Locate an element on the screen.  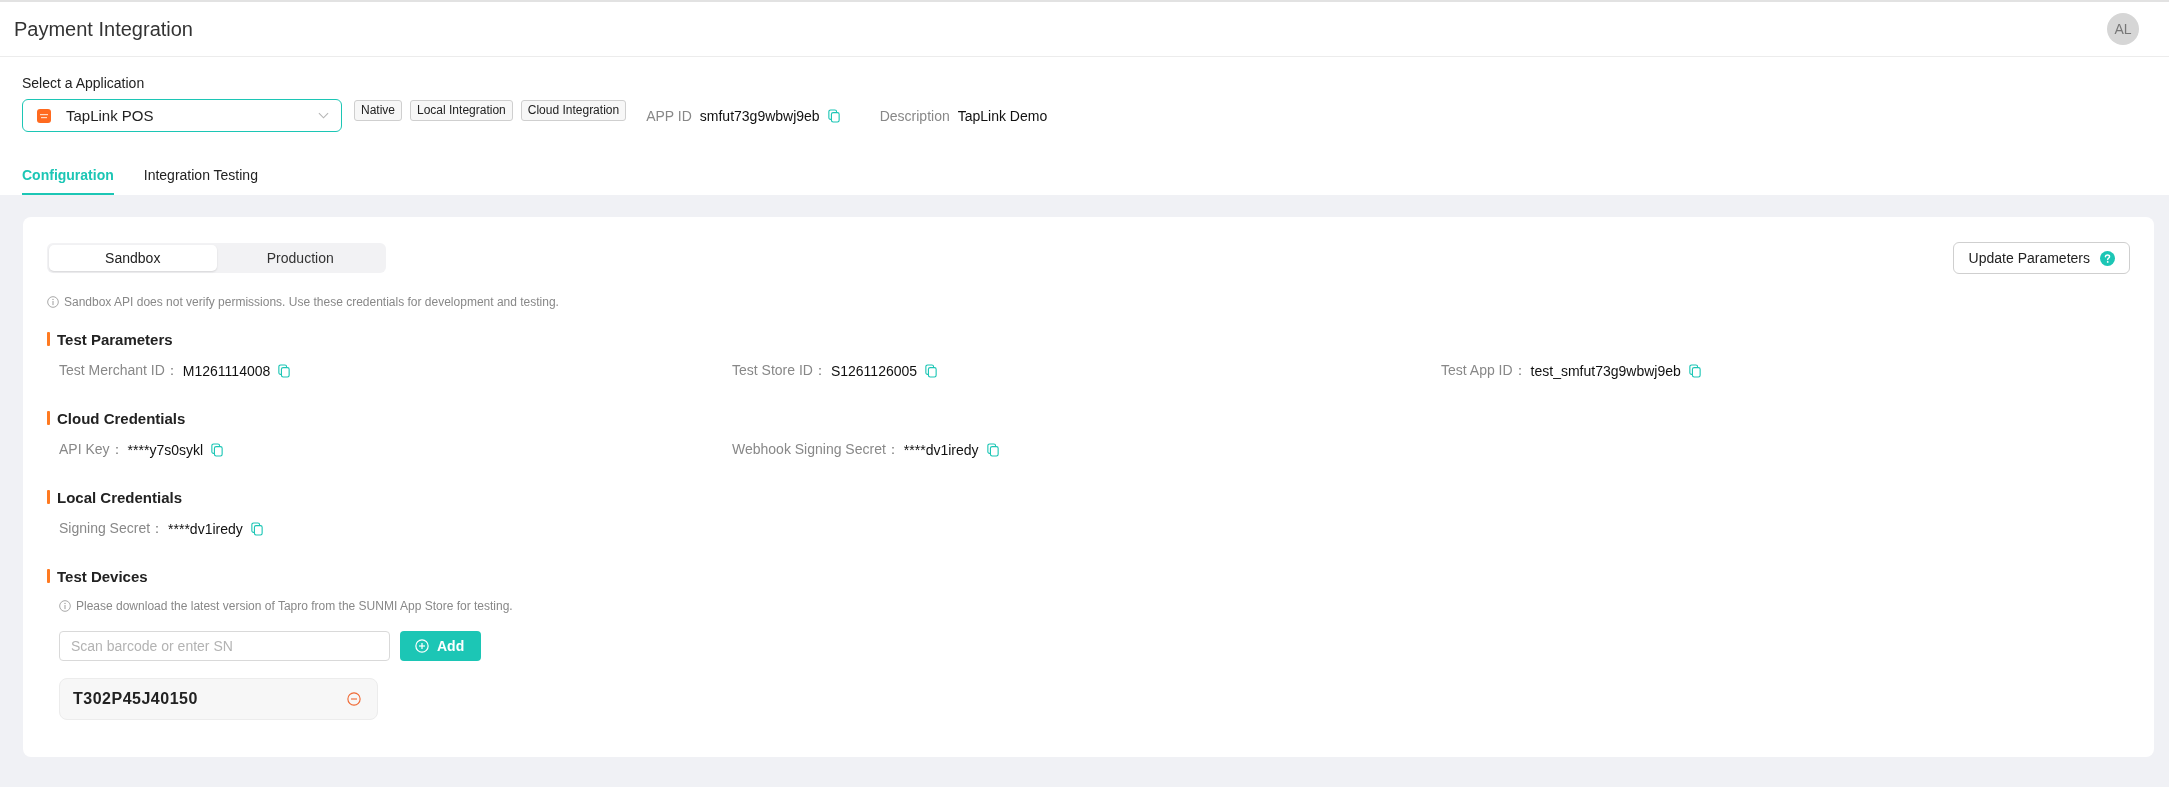
chevron-down-icon is located at coordinates (323, 115).